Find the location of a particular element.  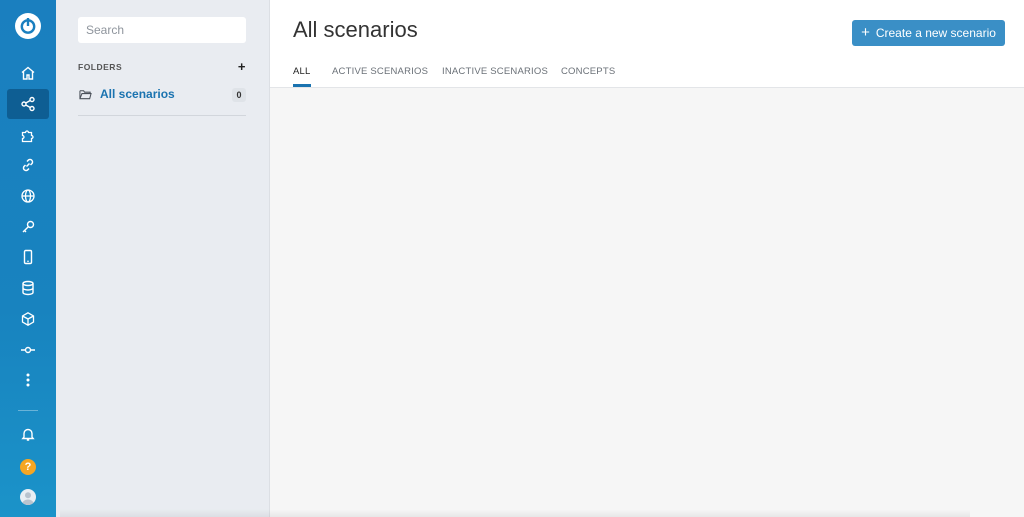

search-input is located at coordinates (162, 30).